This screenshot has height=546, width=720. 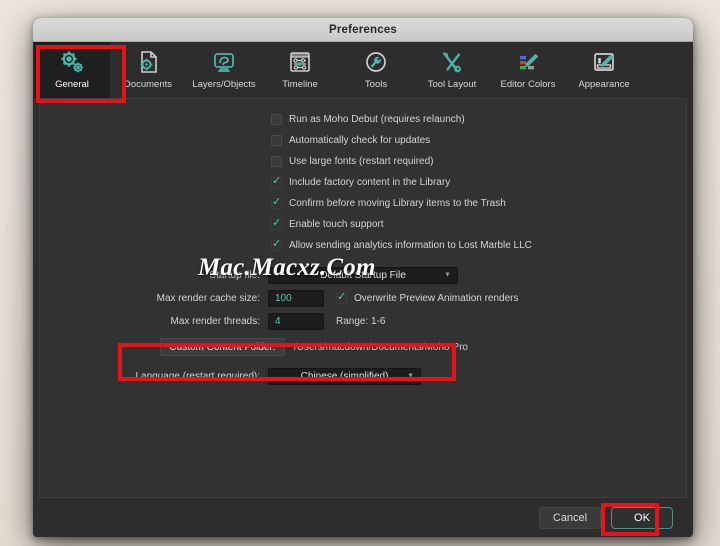 I want to click on dropdown-language: Chinese (simplified) ▼, so click(x=344, y=376).